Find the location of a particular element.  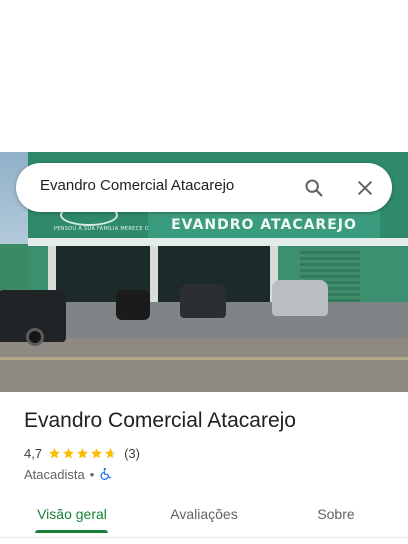

rating-stars is located at coordinates (83, 453).